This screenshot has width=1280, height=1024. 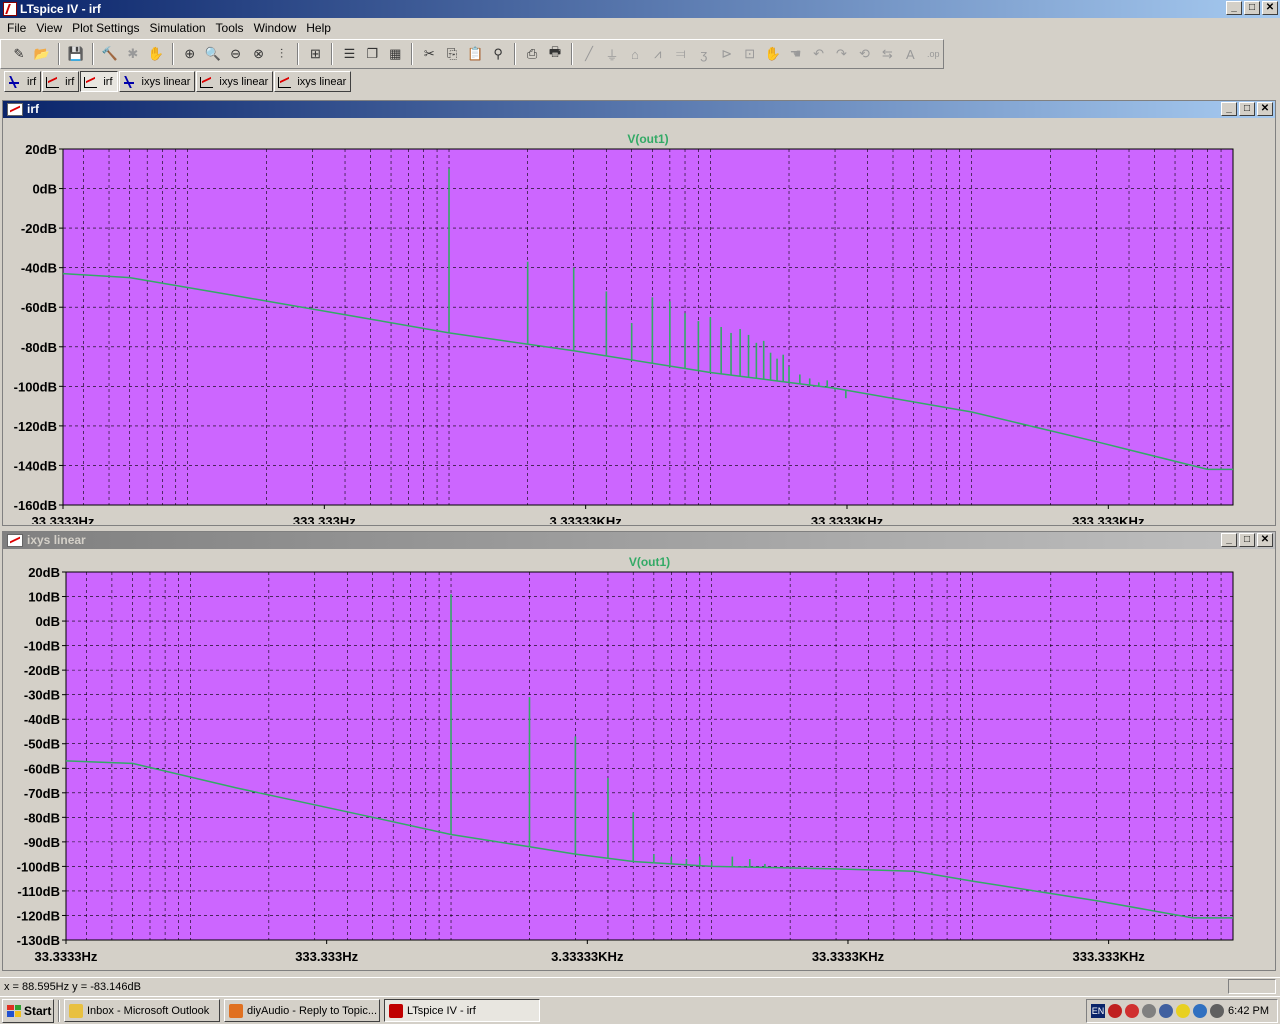 What do you see at coordinates (133, 54) in the screenshot?
I see `run-icon: ✱` at bounding box center [133, 54].